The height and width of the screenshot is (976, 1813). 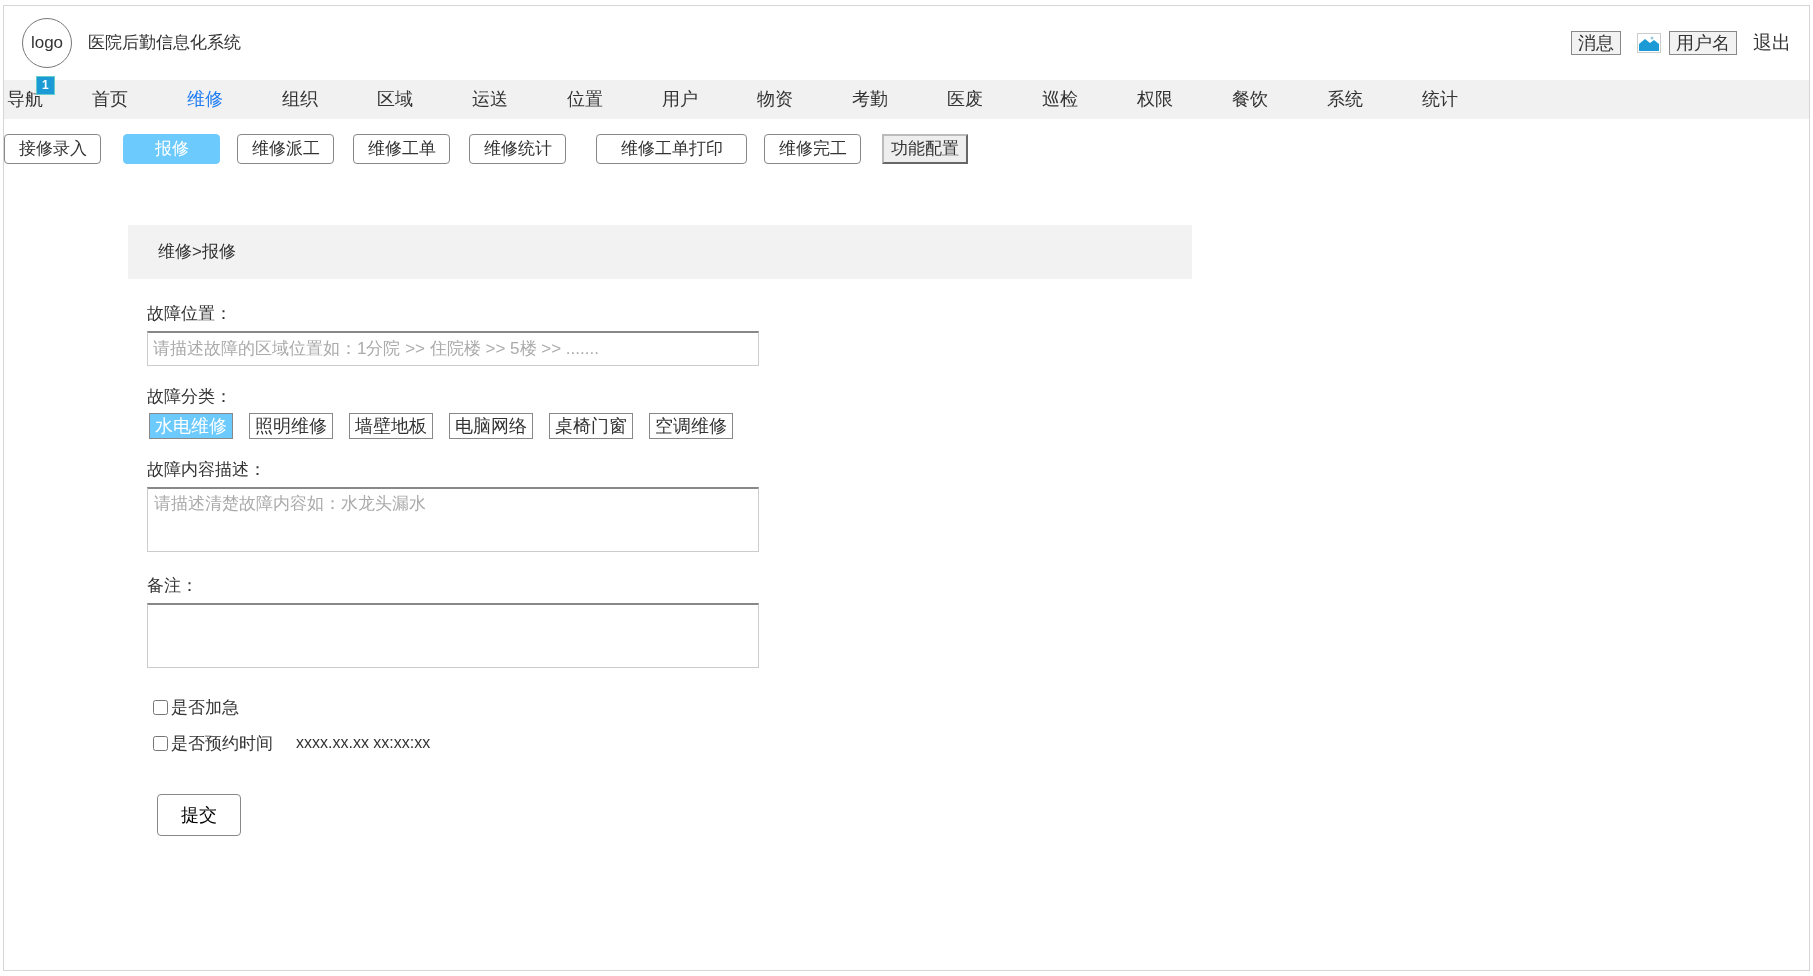 I want to click on checkbox-label: 是否预约时间, so click(x=222, y=743).